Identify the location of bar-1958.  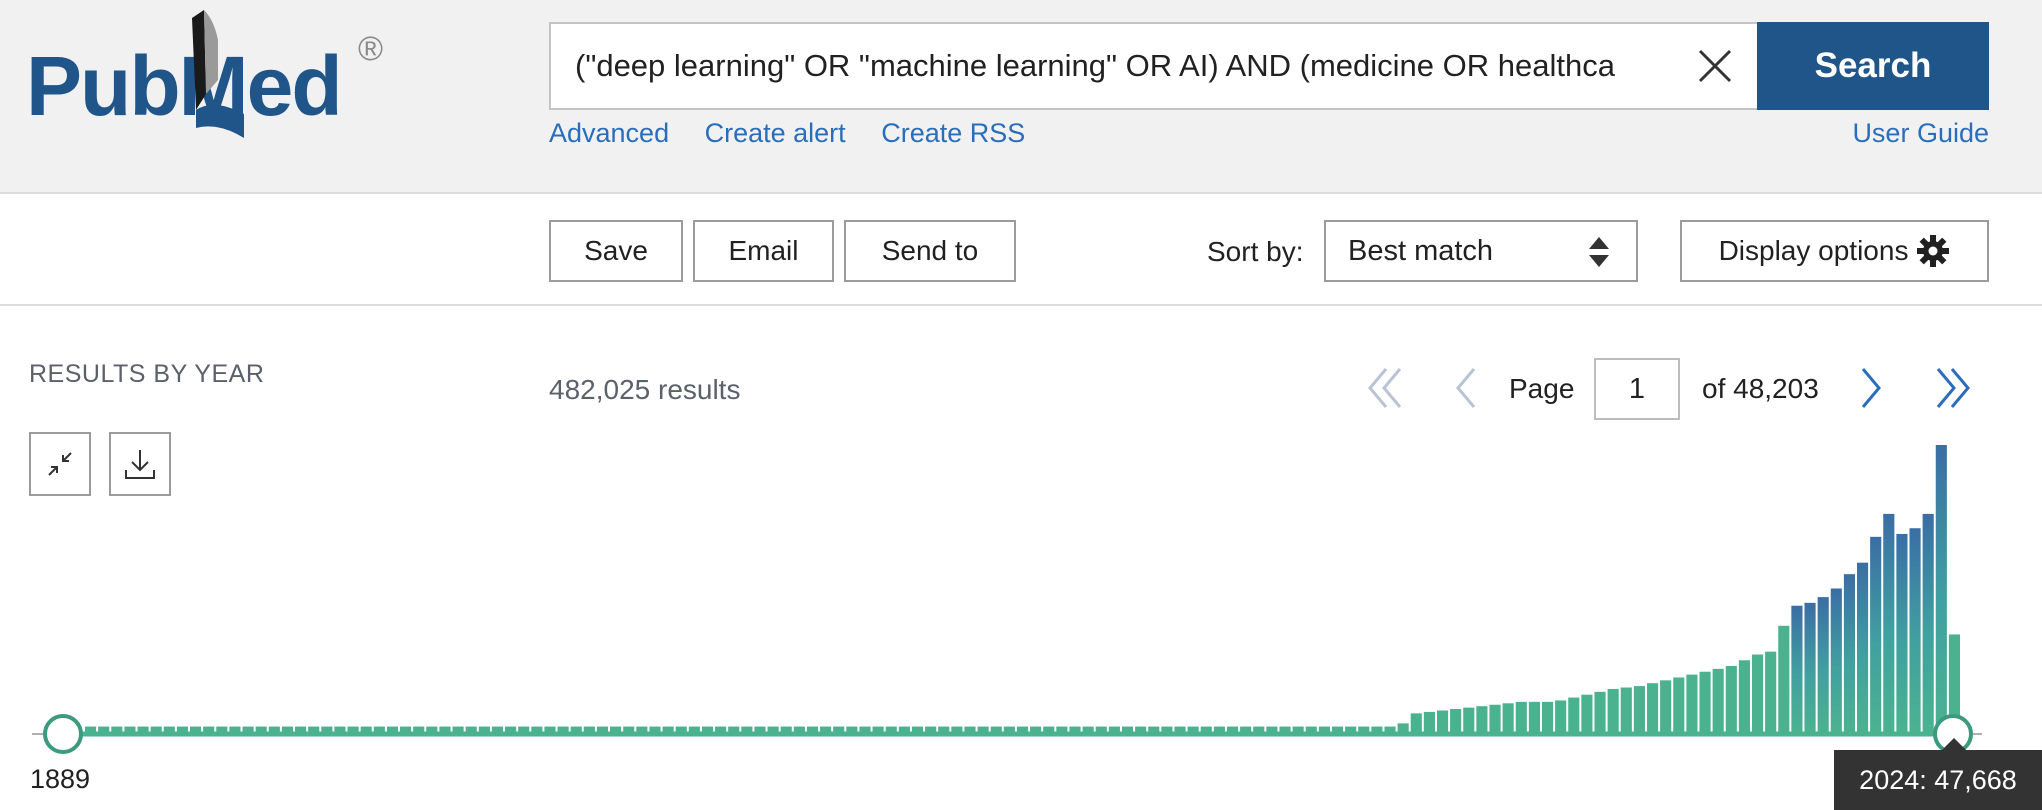
(996, 729).